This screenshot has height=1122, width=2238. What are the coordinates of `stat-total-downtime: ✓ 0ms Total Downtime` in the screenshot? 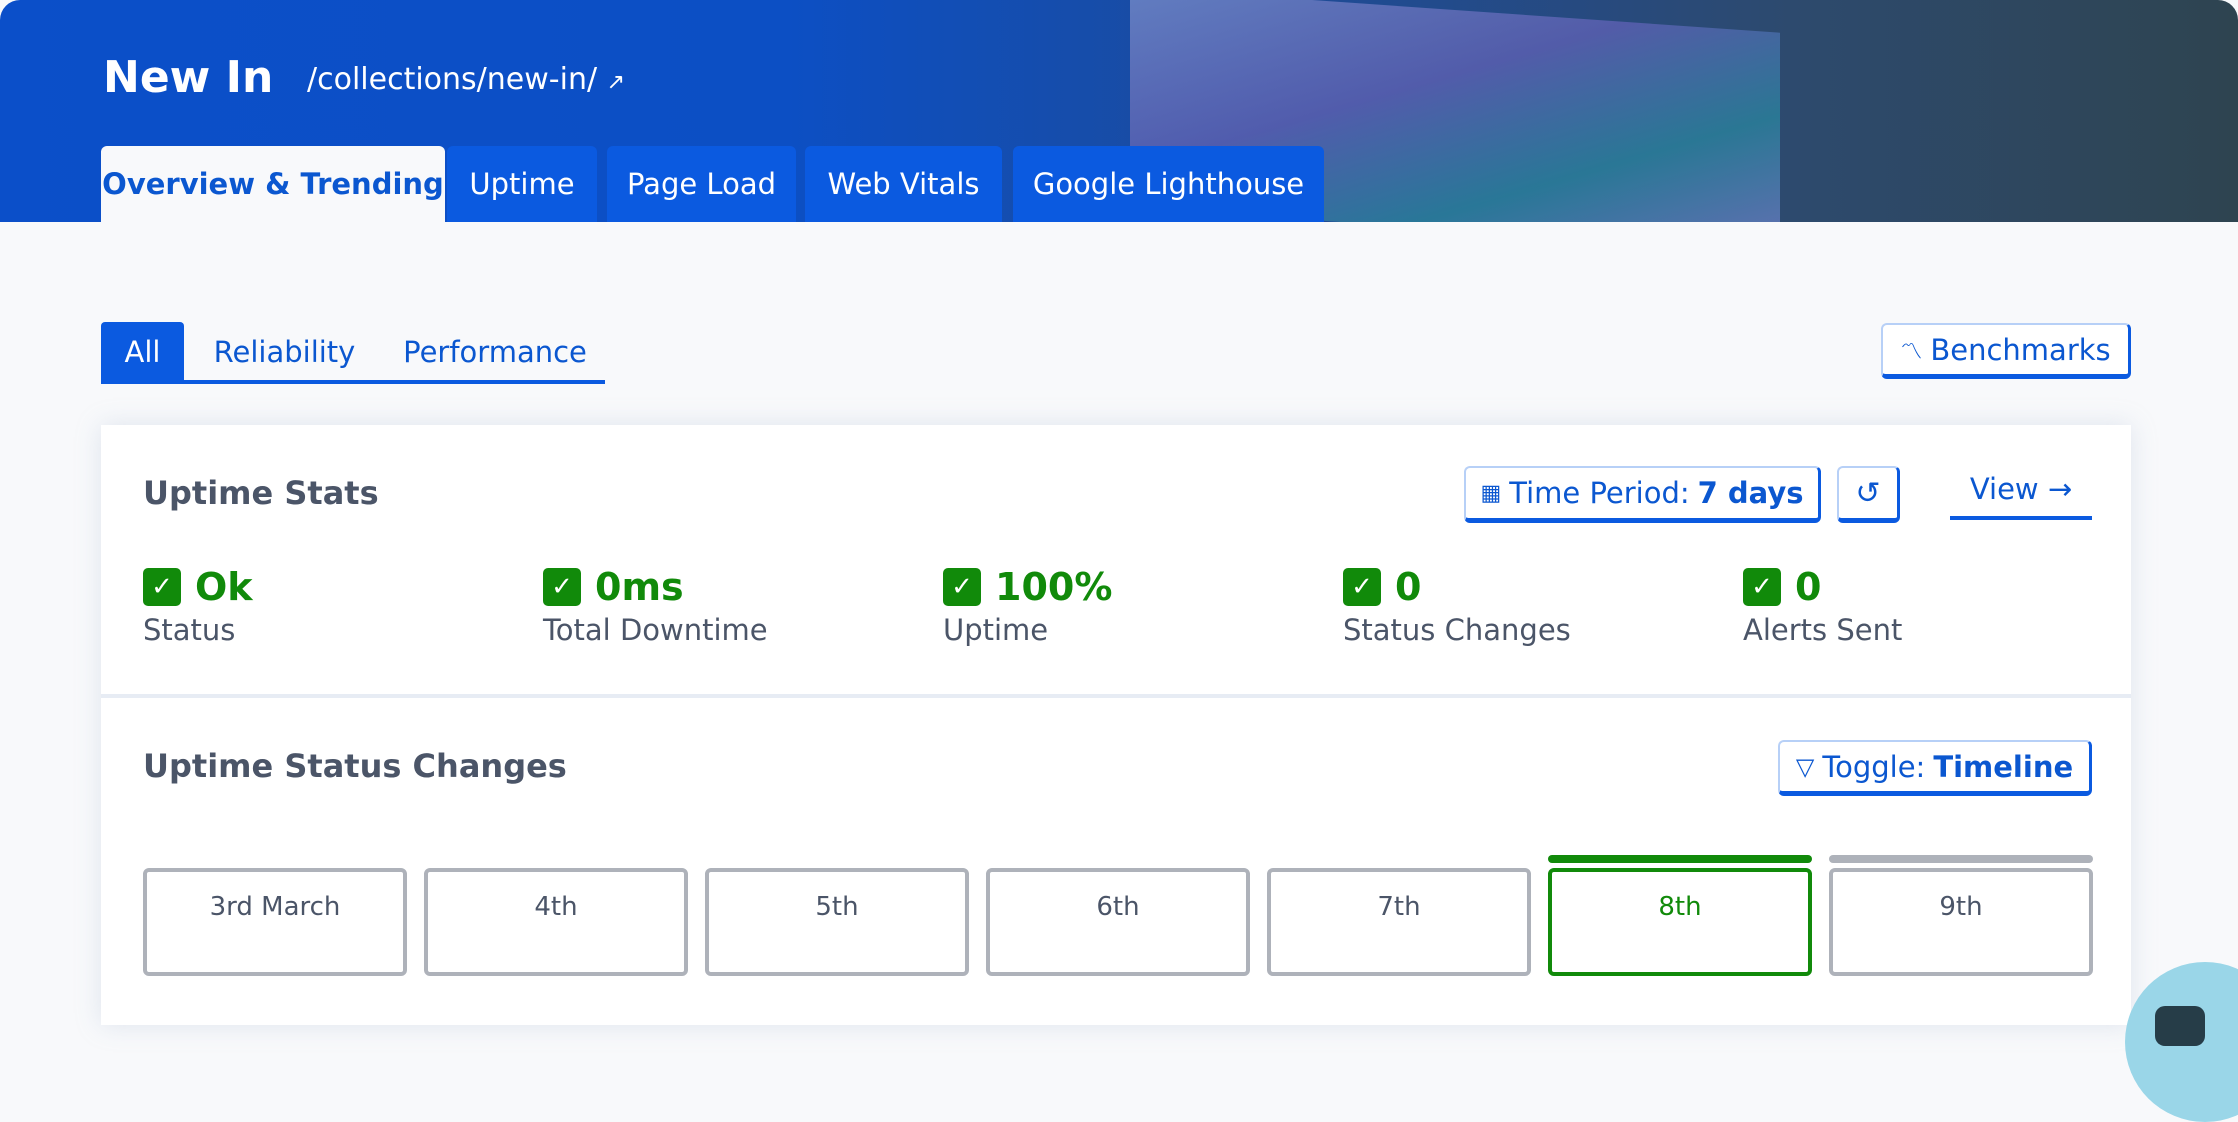 It's located at (655, 606).